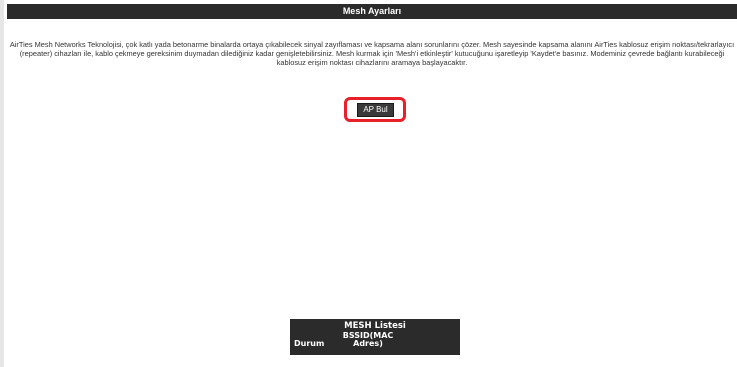 This screenshot has height=367, width=737. Describe the element at coordinates (368, 339) in the screenshot. I see `column-header-bssid: BSSID(MAC Adres)` at that location.